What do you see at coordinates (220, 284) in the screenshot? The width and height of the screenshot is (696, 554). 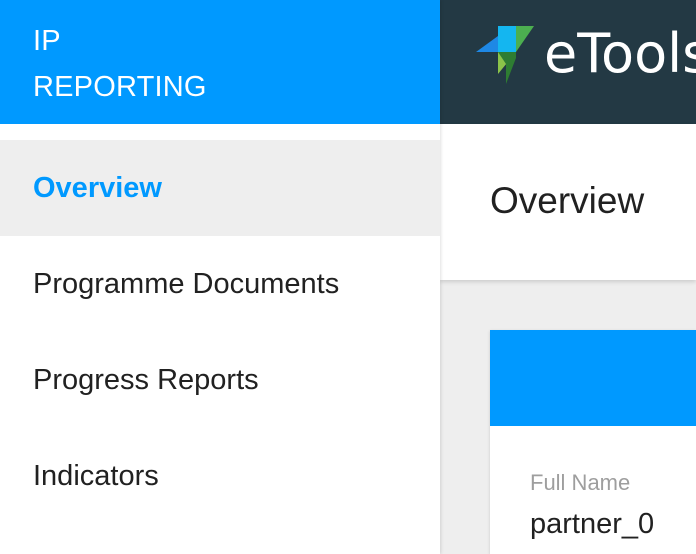 I see `sidebar-item-programme-documents: Programme Documents` at bounding box center [220, 284].